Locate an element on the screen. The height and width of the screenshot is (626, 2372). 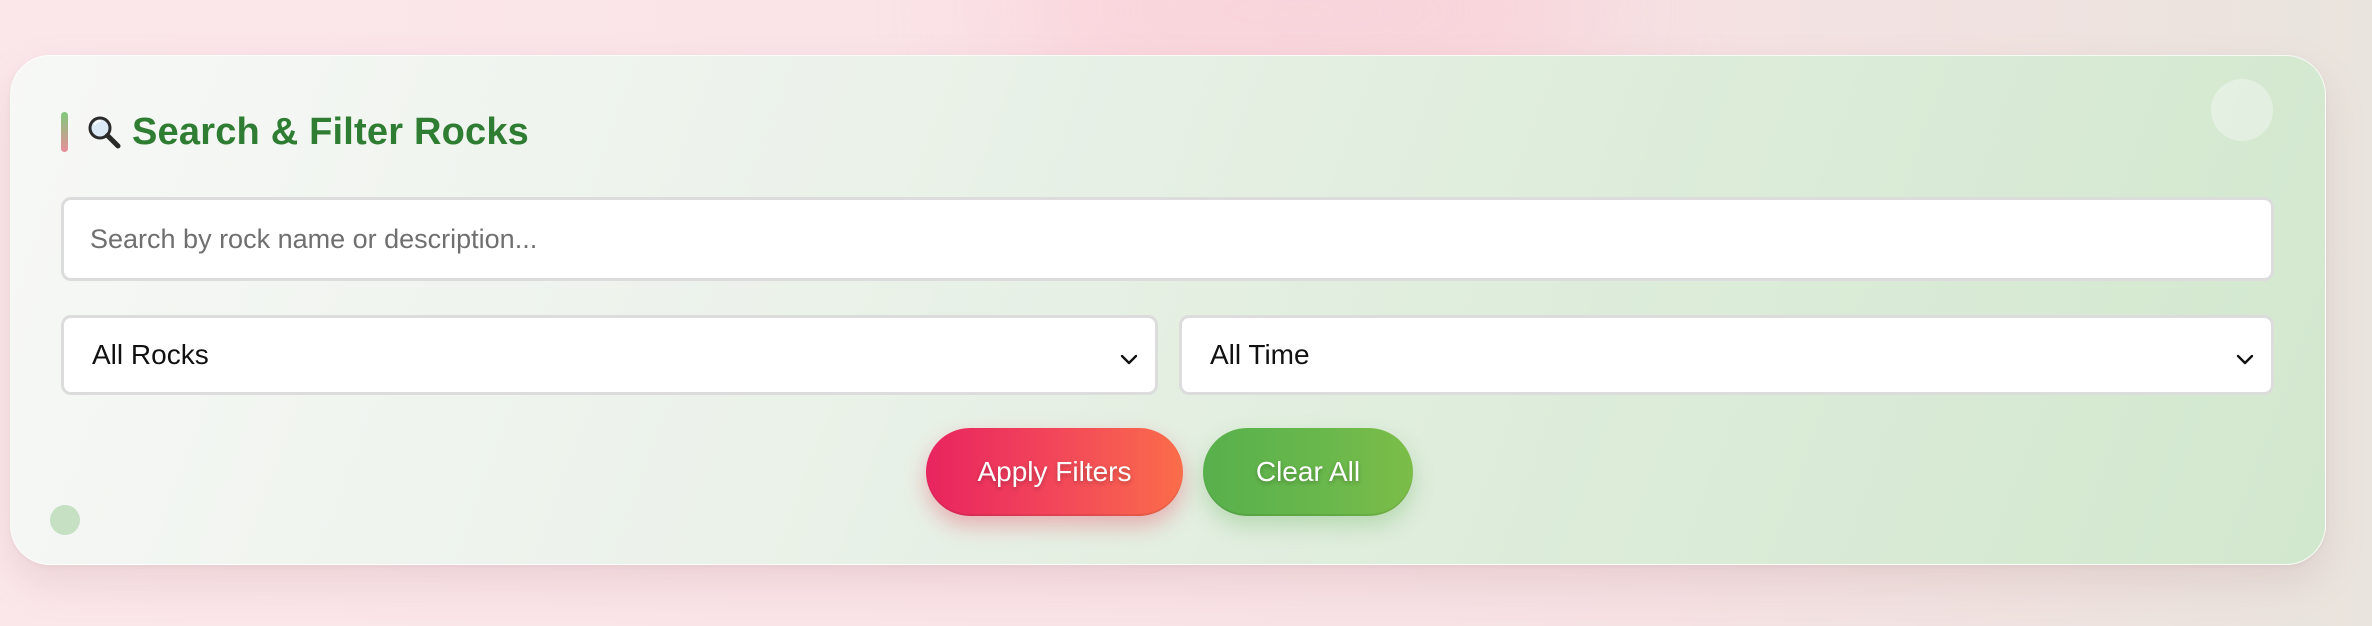
magnifying-glass-icon is located at coordinates (104, 132).